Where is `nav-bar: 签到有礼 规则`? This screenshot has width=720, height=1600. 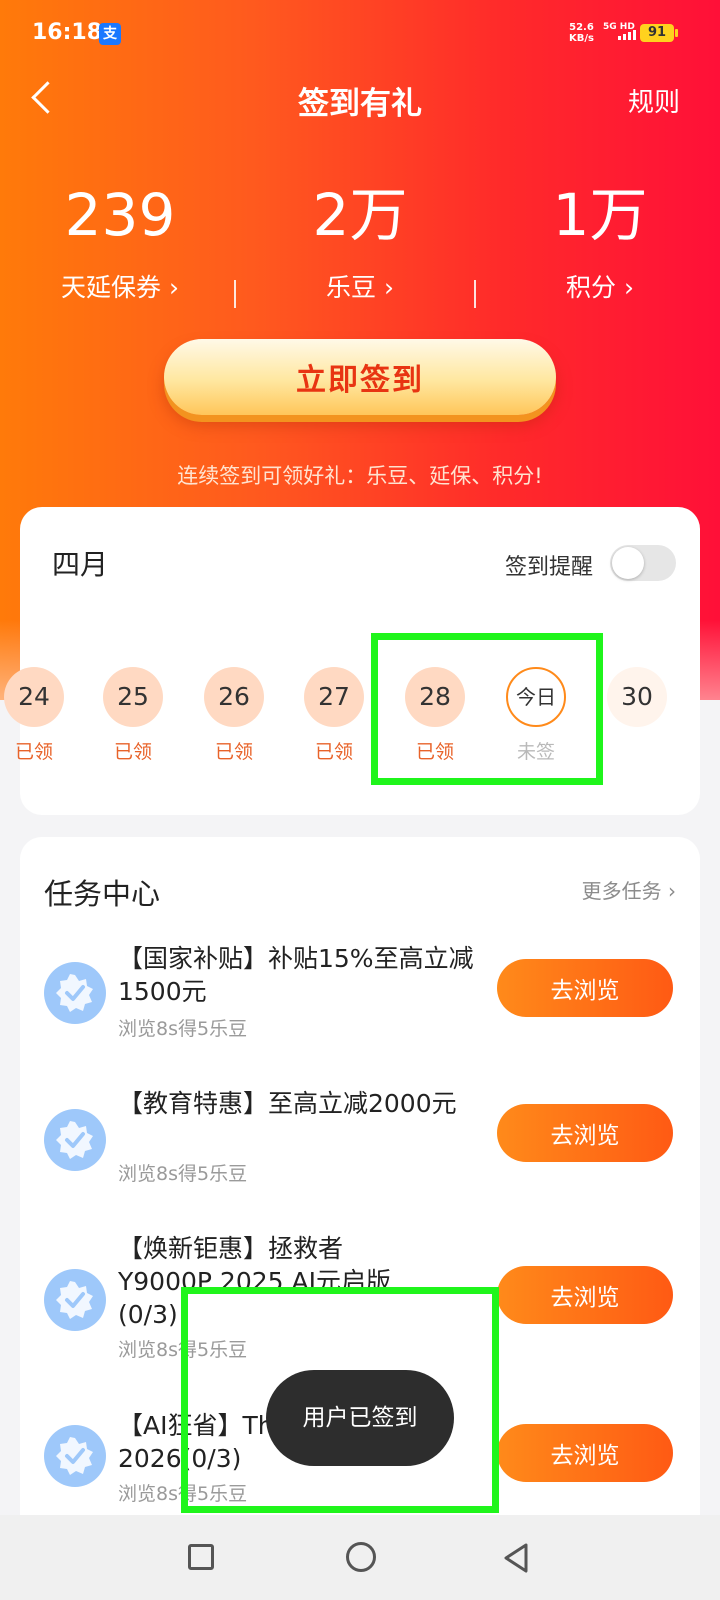
nav-bar: 签到有礼 规则 is located at coordinates (360, 98).